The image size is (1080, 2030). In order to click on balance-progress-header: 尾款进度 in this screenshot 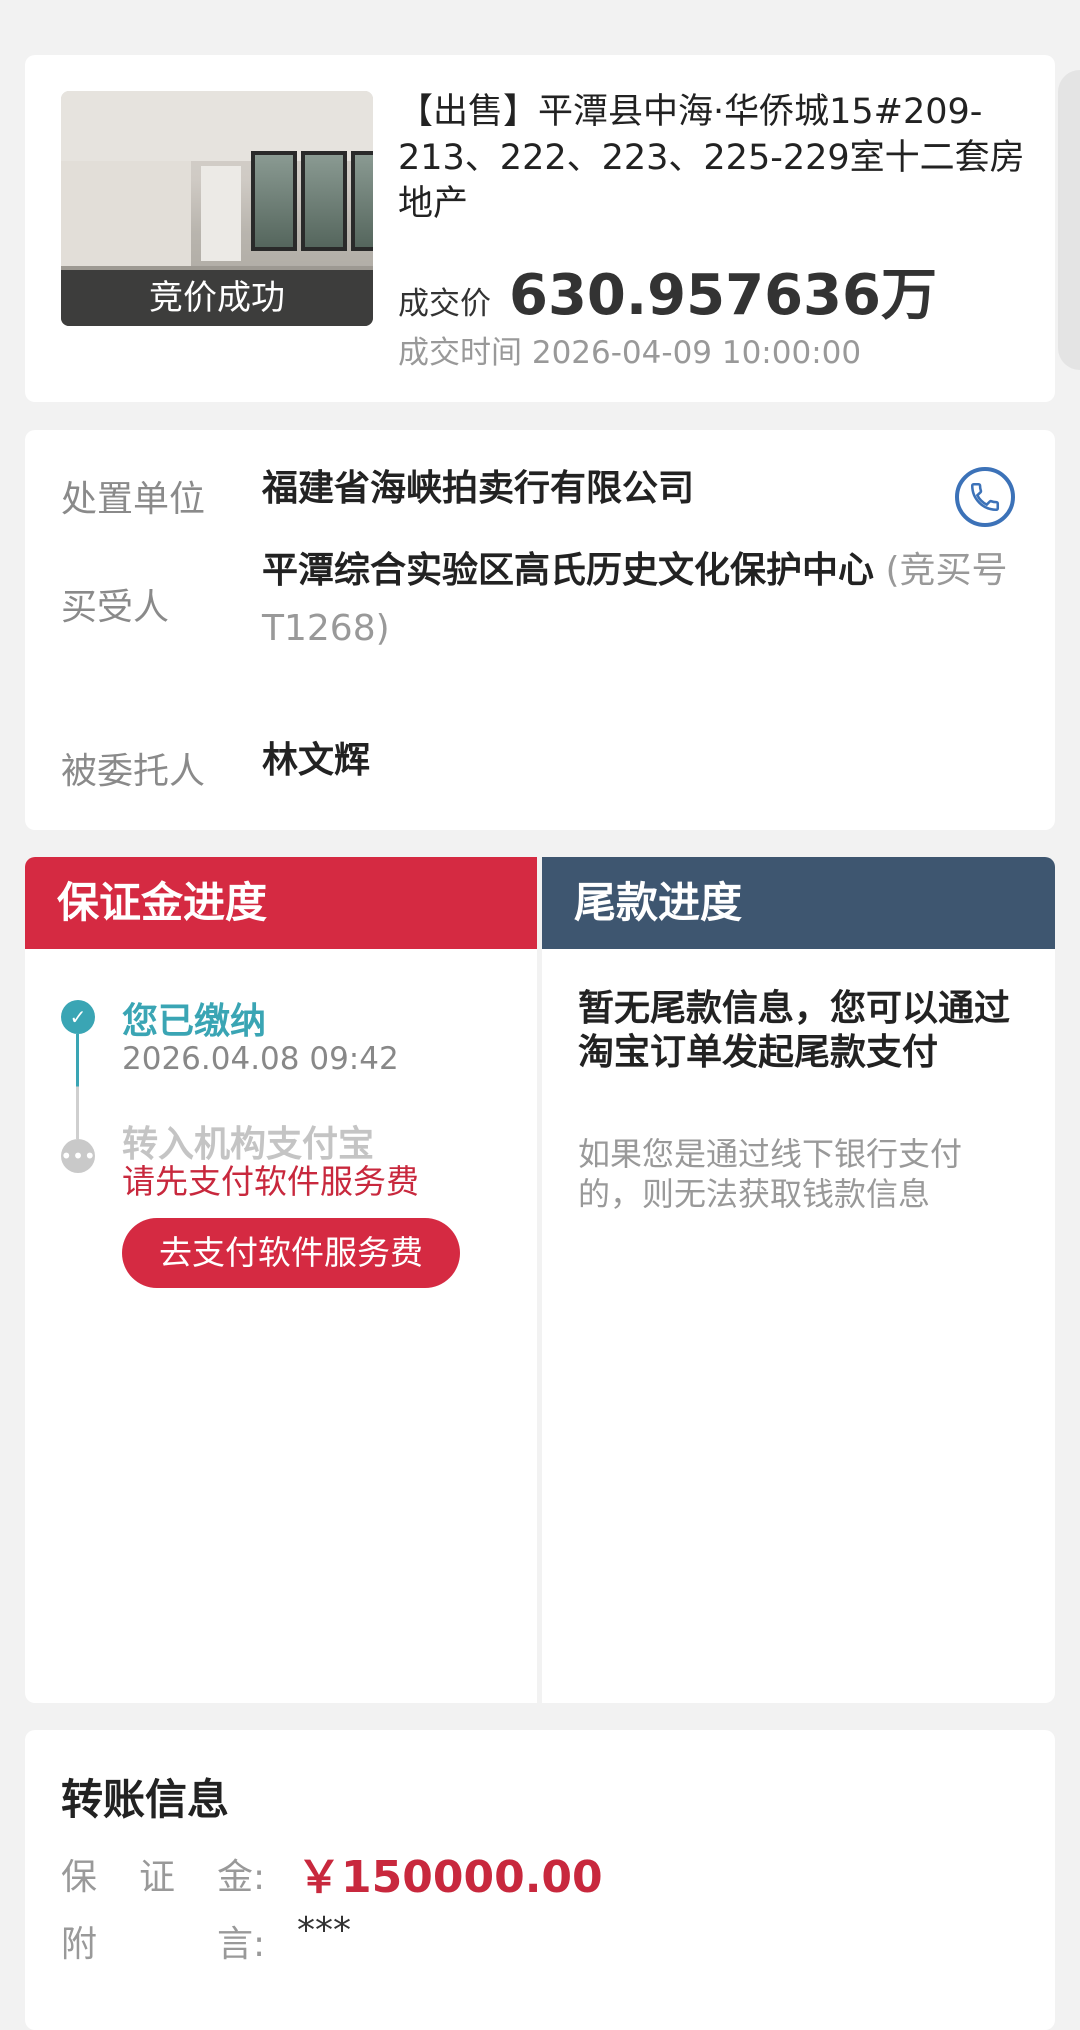, I will do `click(798, 903)`.